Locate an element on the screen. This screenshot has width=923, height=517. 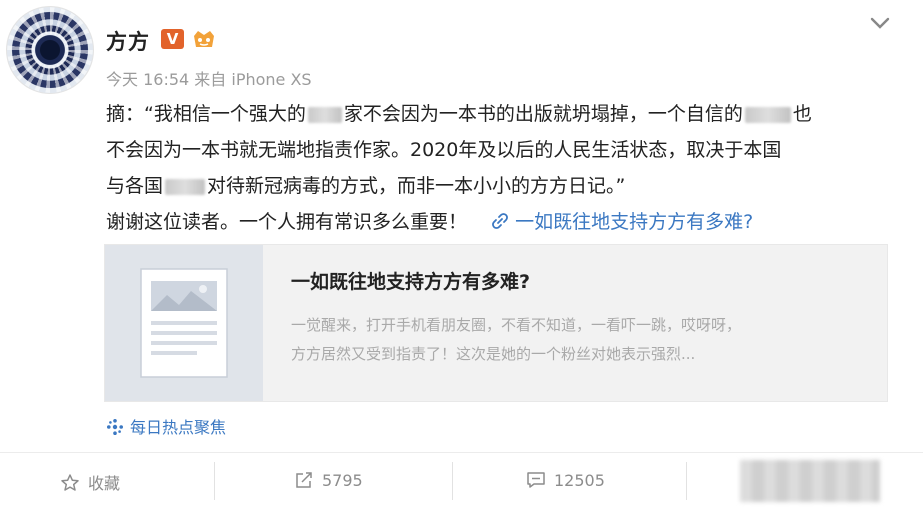
author-name: 方方 is located at coordinates (128, 41).